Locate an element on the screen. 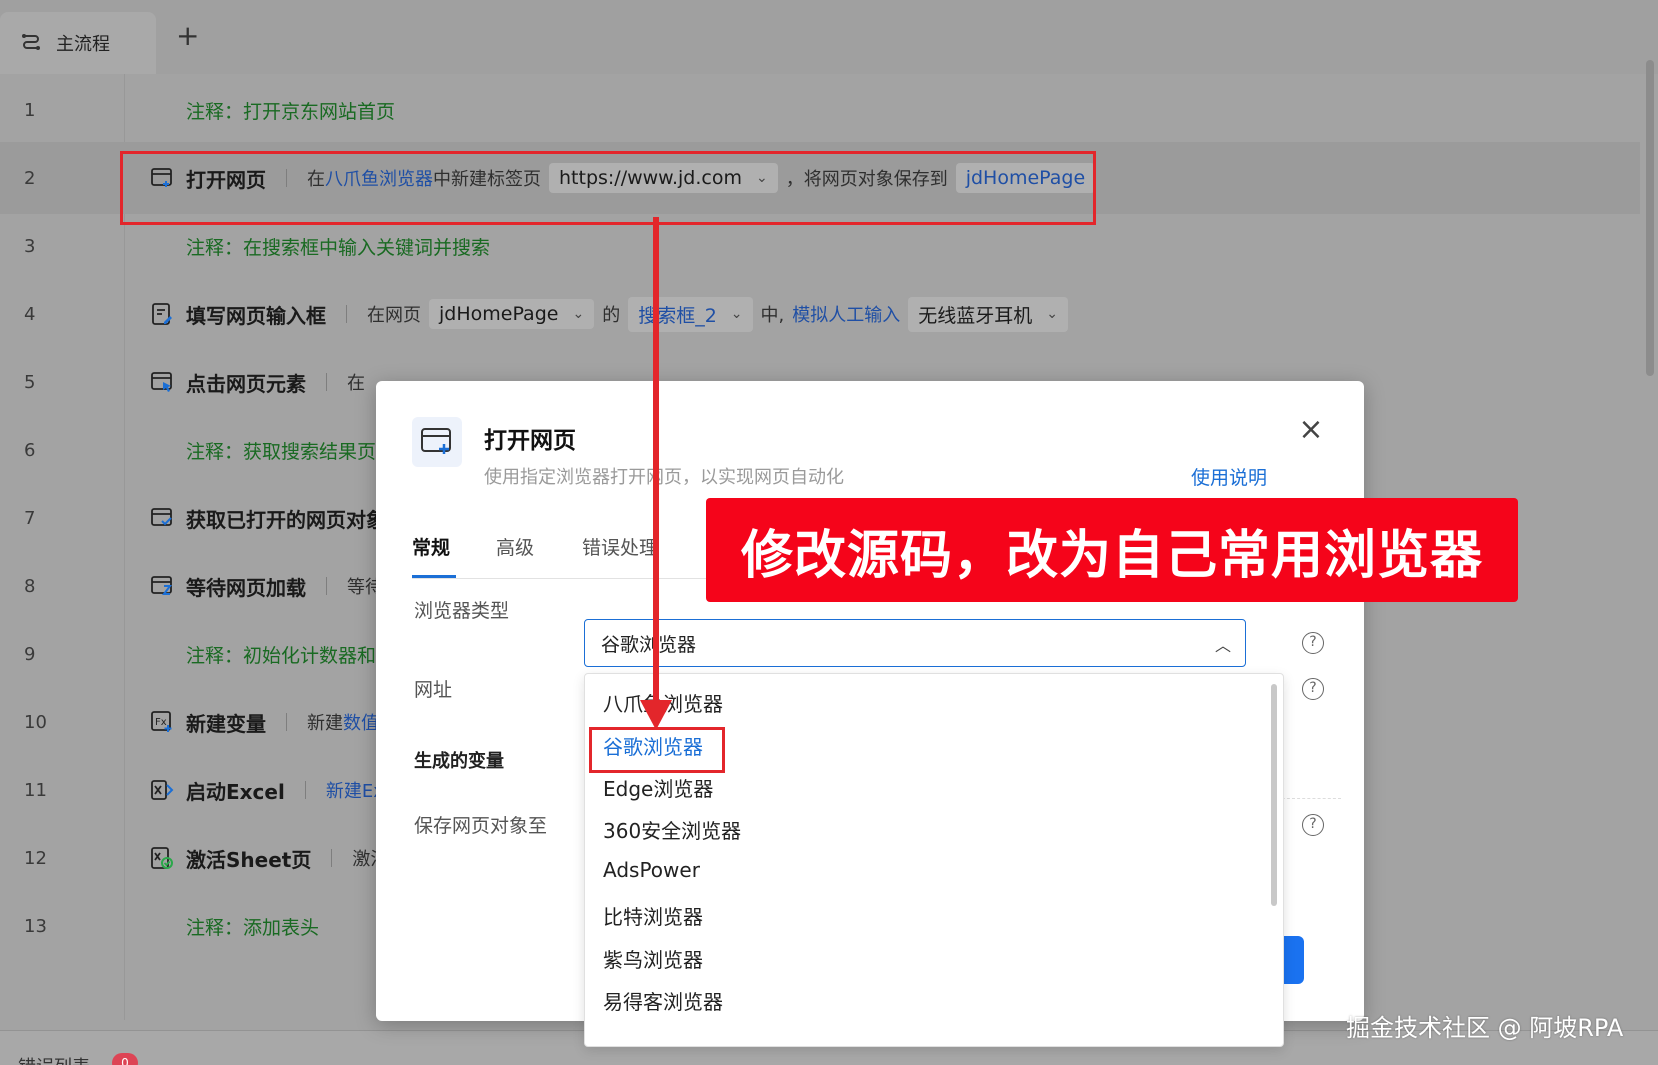 The image size is (1658, 1065). open-webpage-icon is located at coordinates (436, 441).